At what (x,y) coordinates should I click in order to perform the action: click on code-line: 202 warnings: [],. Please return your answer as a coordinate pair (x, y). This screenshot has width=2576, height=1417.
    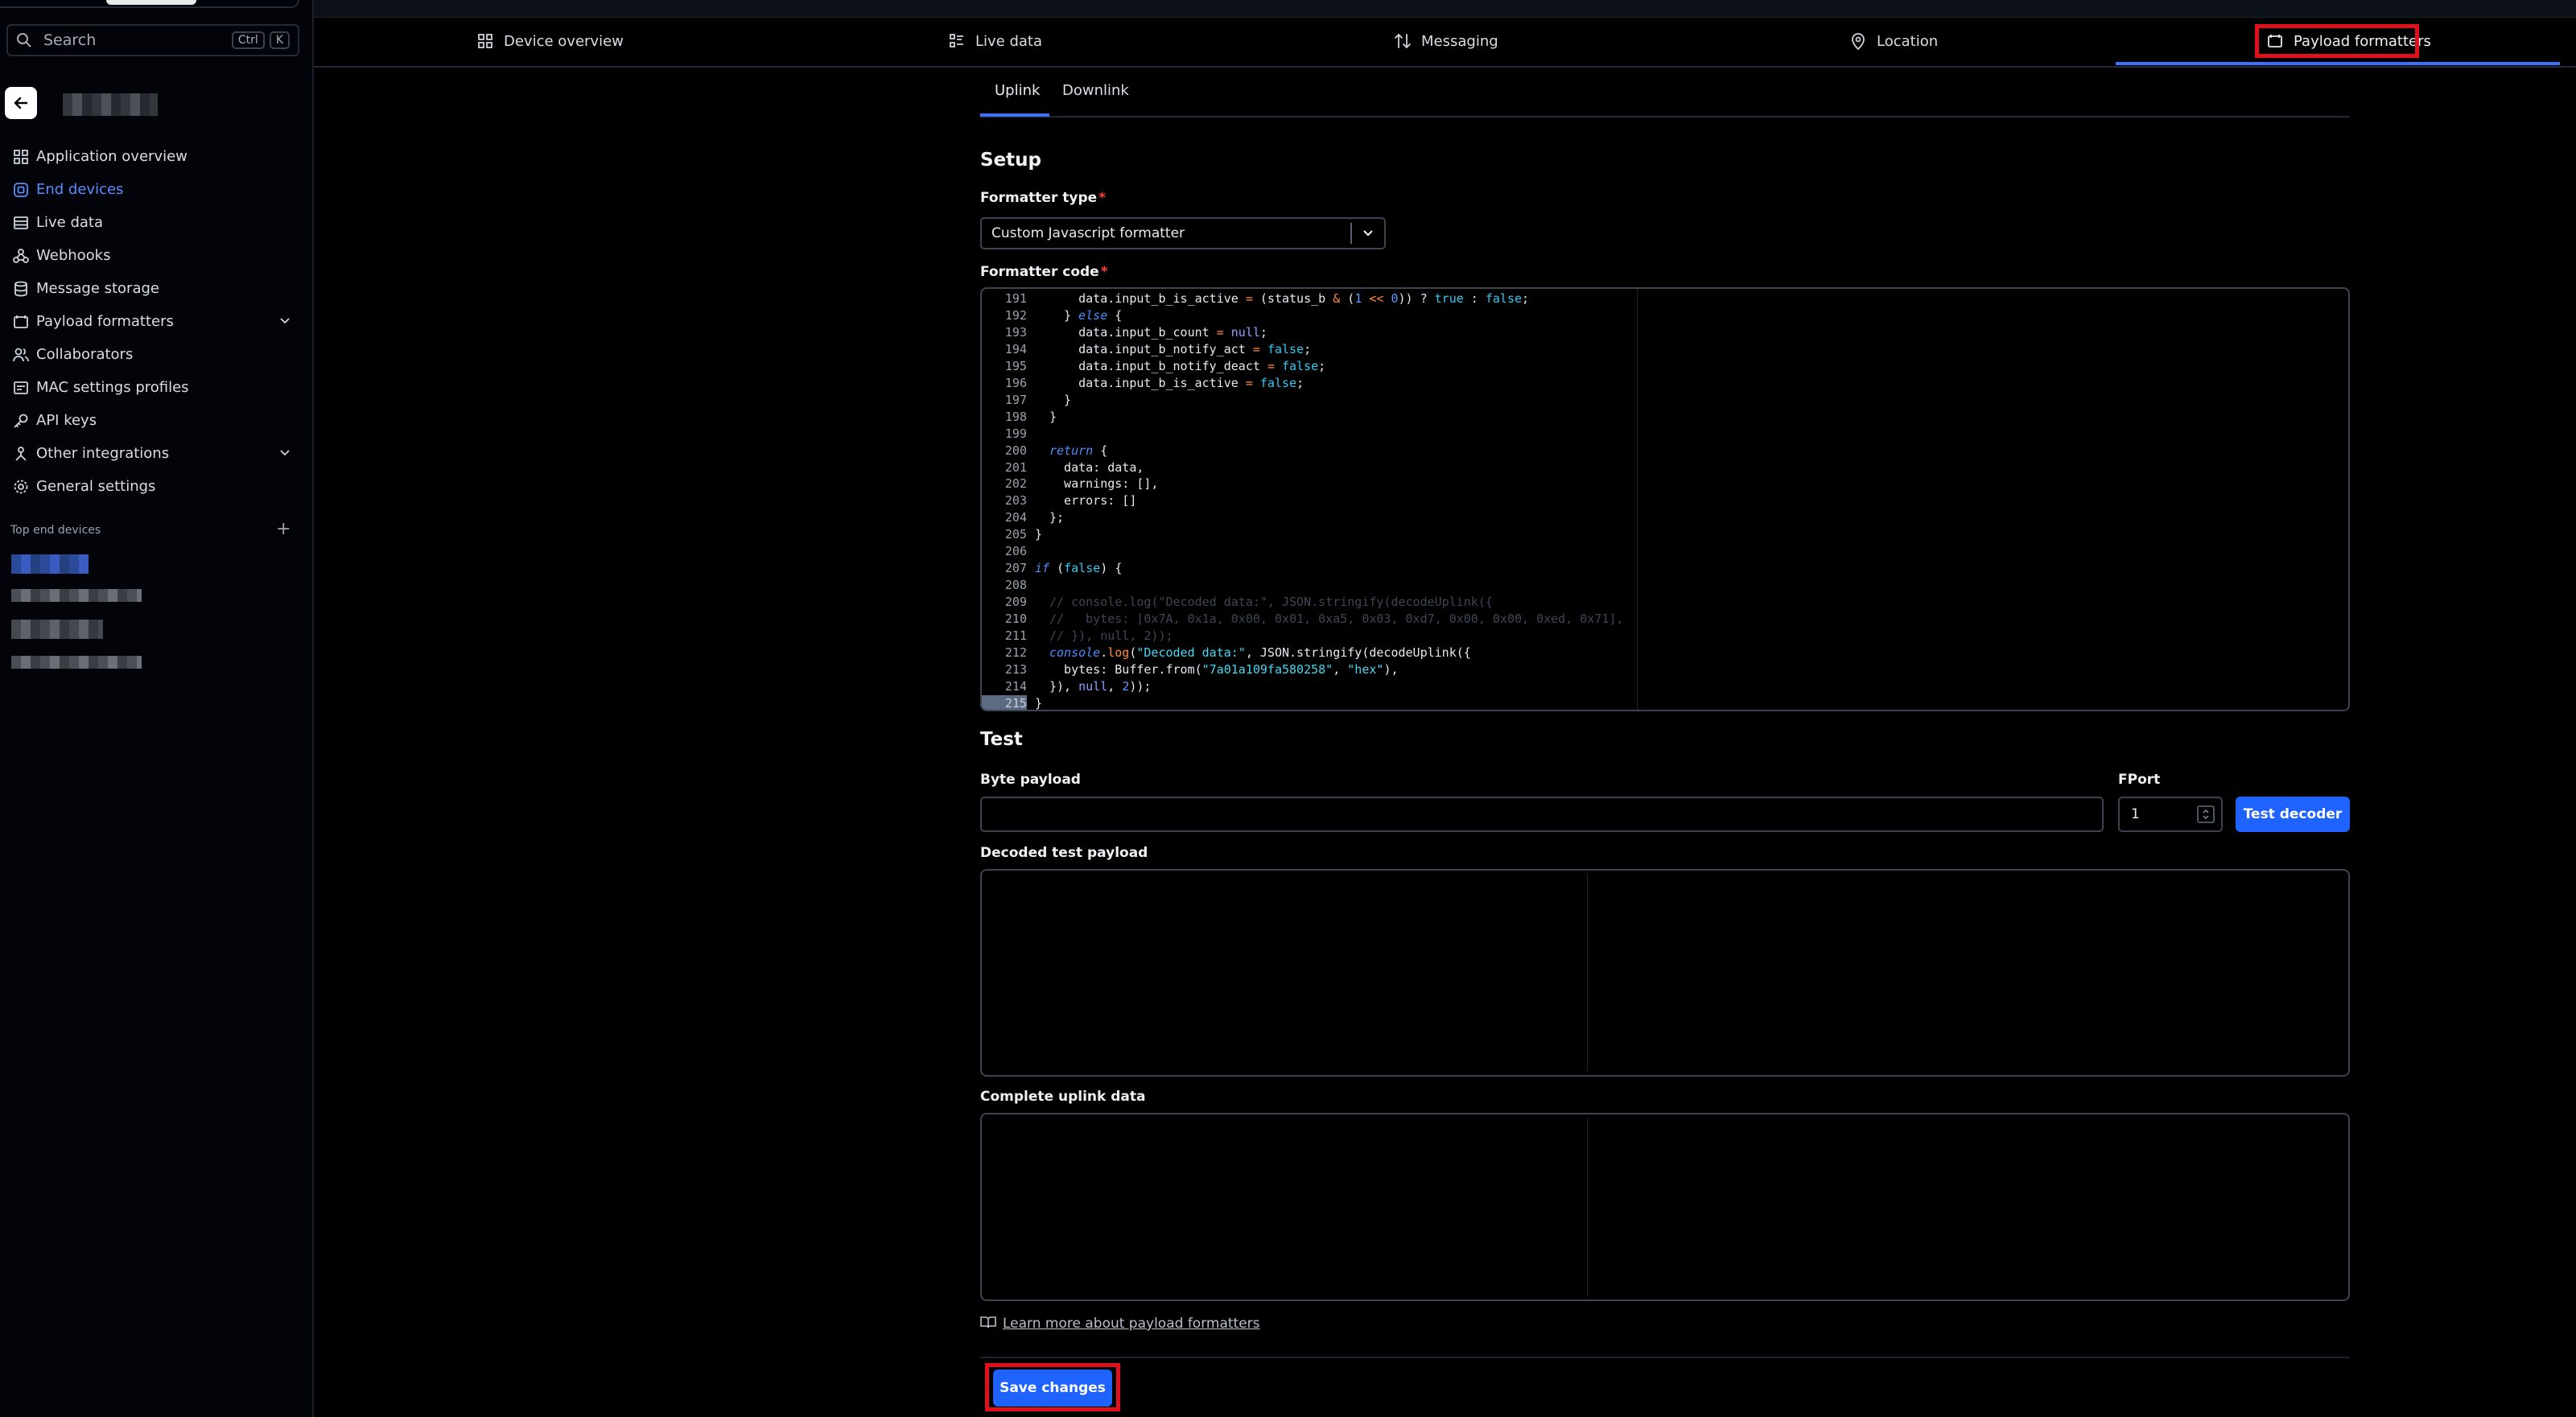
    Looking at the image, I should click on (1665, 484).